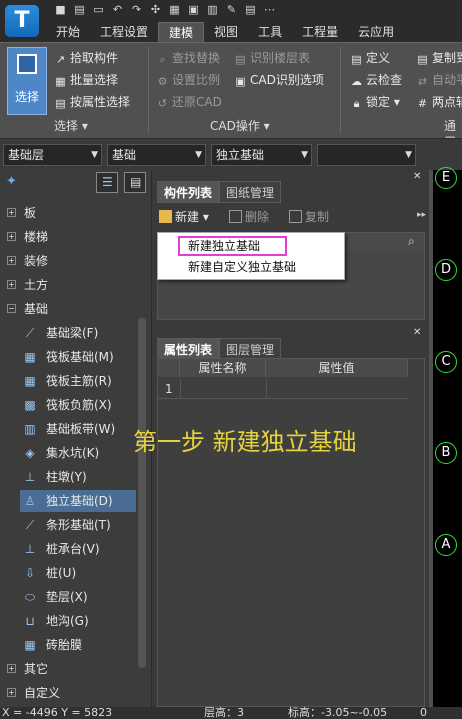 The height and width of the screenshot is (719, 462). What do you see at coordinates (250, 192) in the screenshot?
I see `tab-drawing-management: 图纸管理` at bounding box center [250, 192].